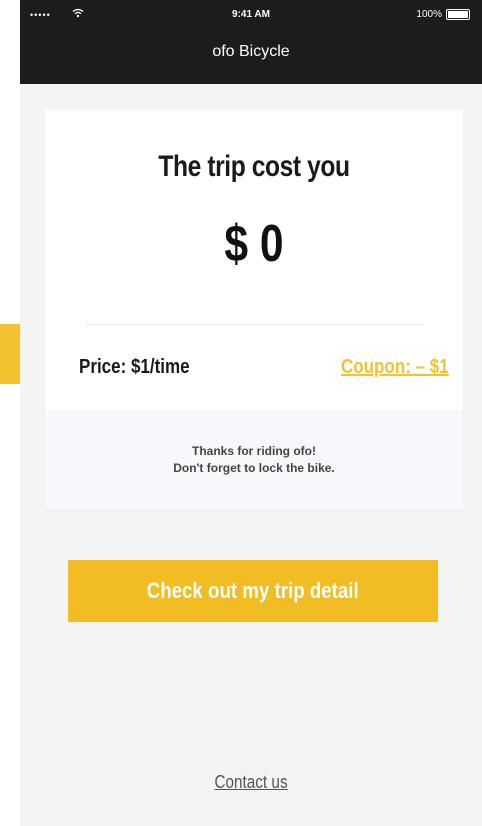  What do you see at coordinates (458, 14) in the screenshot?
I see `battery-icon` at bounding box center [458, 14].